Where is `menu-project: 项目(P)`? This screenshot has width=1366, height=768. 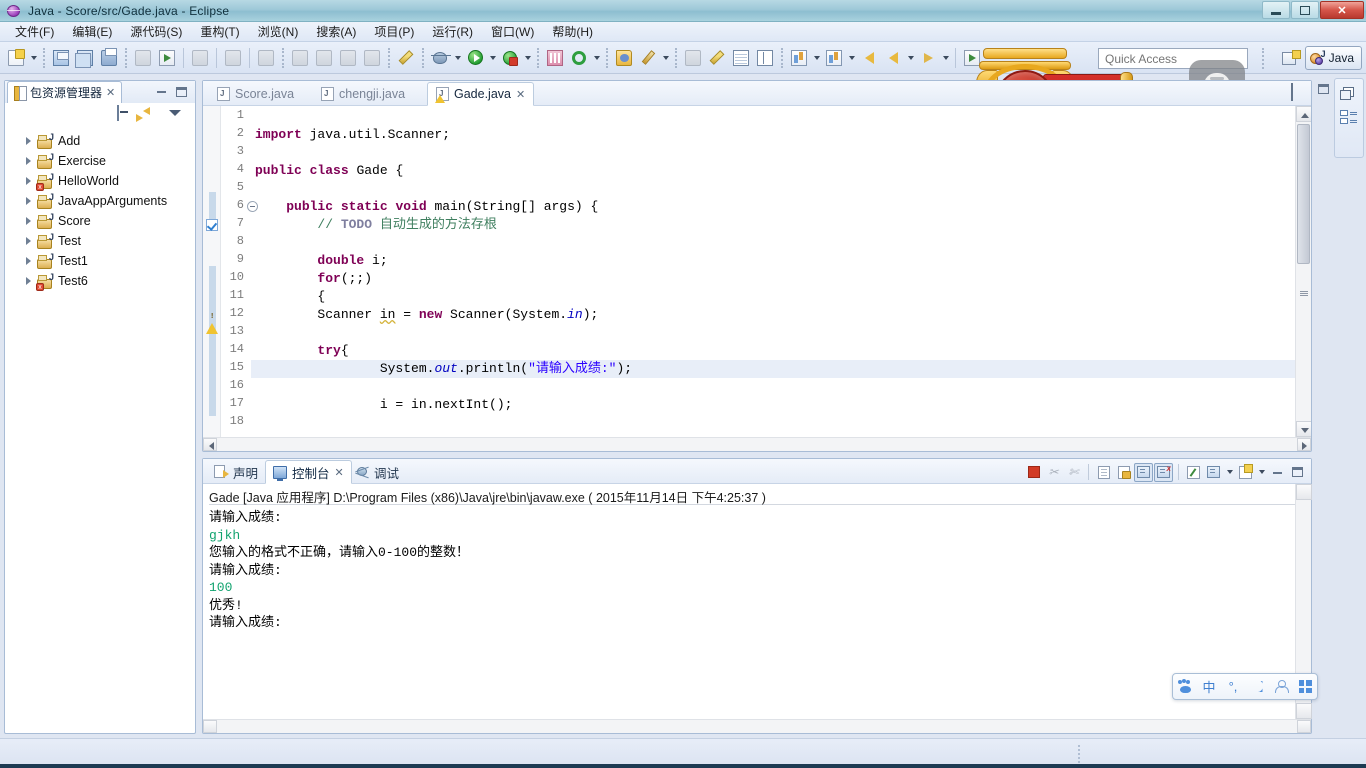
menu-project: 项目(P) is located at coordinates (394, 31).